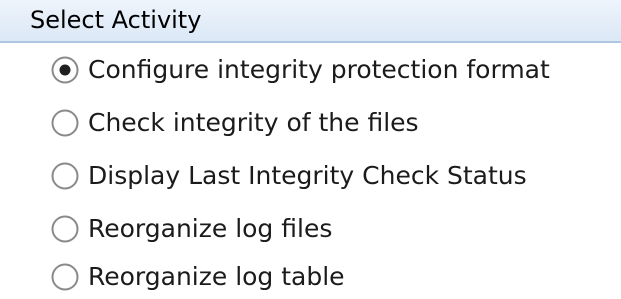  I want to click on radio-option-check-integrity: Check integrity of the files, so click(234, 123).